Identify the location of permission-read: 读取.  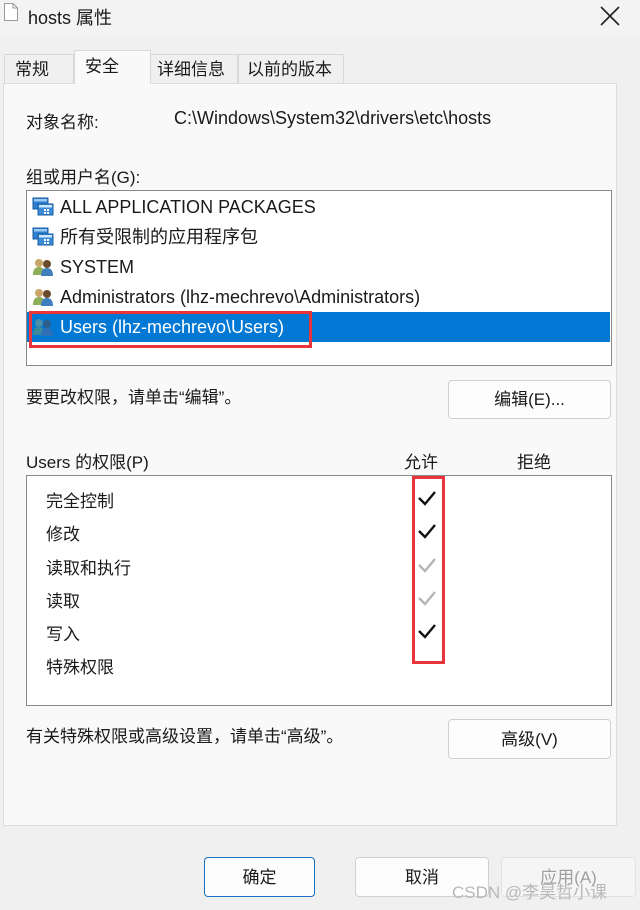
(63, 601).